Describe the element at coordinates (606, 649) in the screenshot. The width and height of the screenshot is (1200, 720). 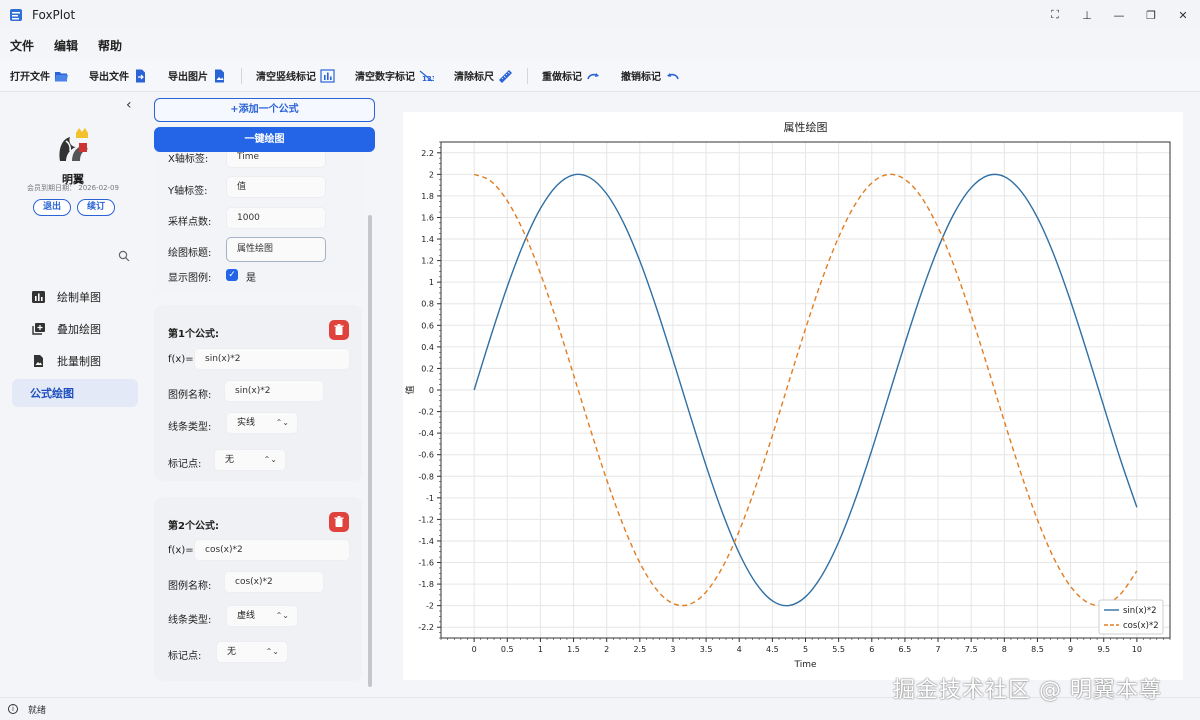
I see `x-tick-label: 2` at that location.